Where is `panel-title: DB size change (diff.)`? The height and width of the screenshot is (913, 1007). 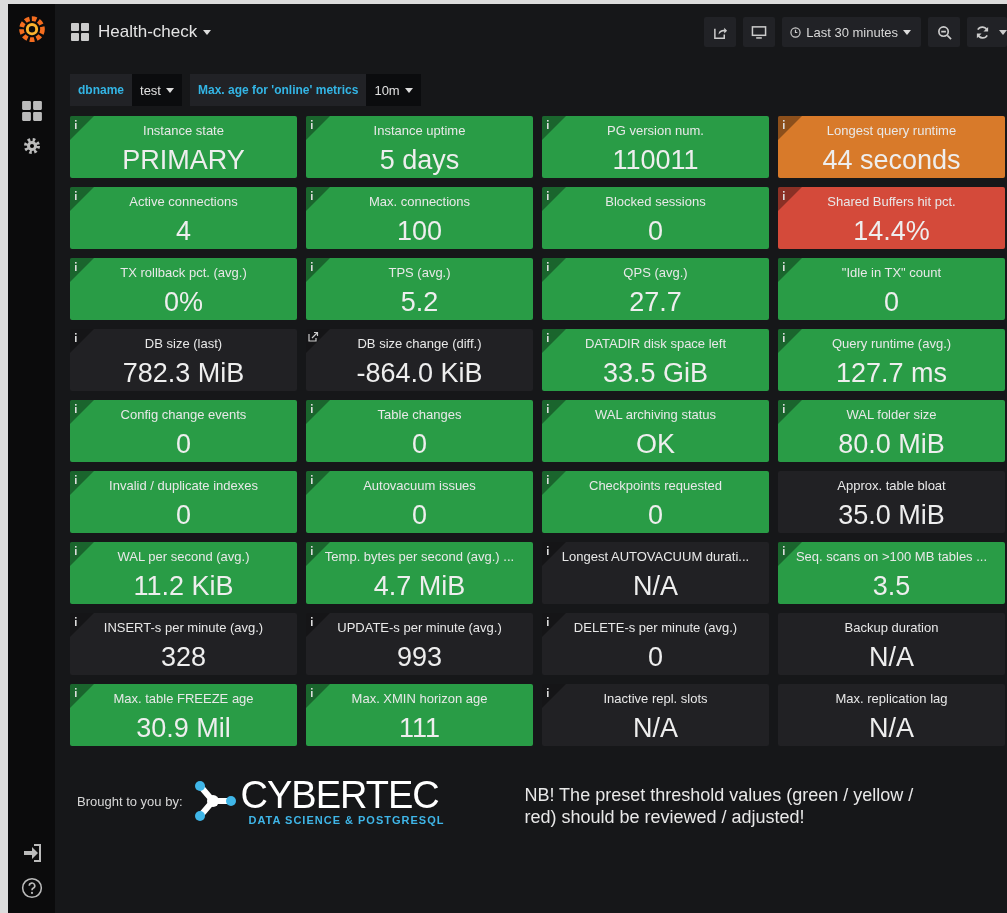
panel-title: DB size change (diff.) is located at coordinates (419, 343).